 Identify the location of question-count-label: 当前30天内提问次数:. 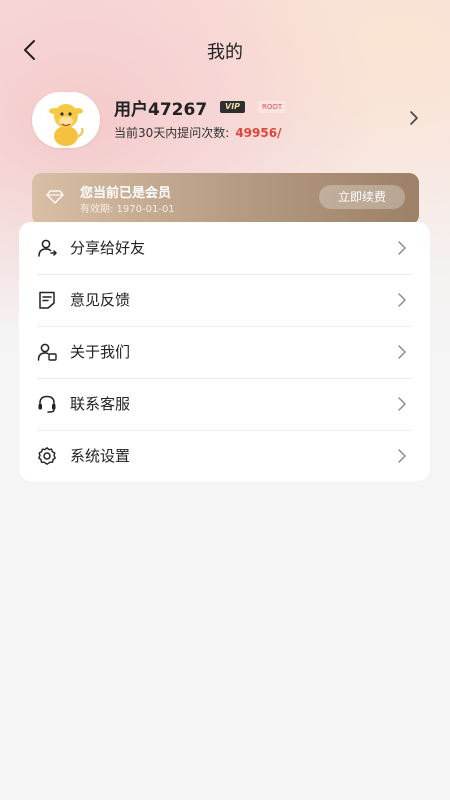
(172, 133).